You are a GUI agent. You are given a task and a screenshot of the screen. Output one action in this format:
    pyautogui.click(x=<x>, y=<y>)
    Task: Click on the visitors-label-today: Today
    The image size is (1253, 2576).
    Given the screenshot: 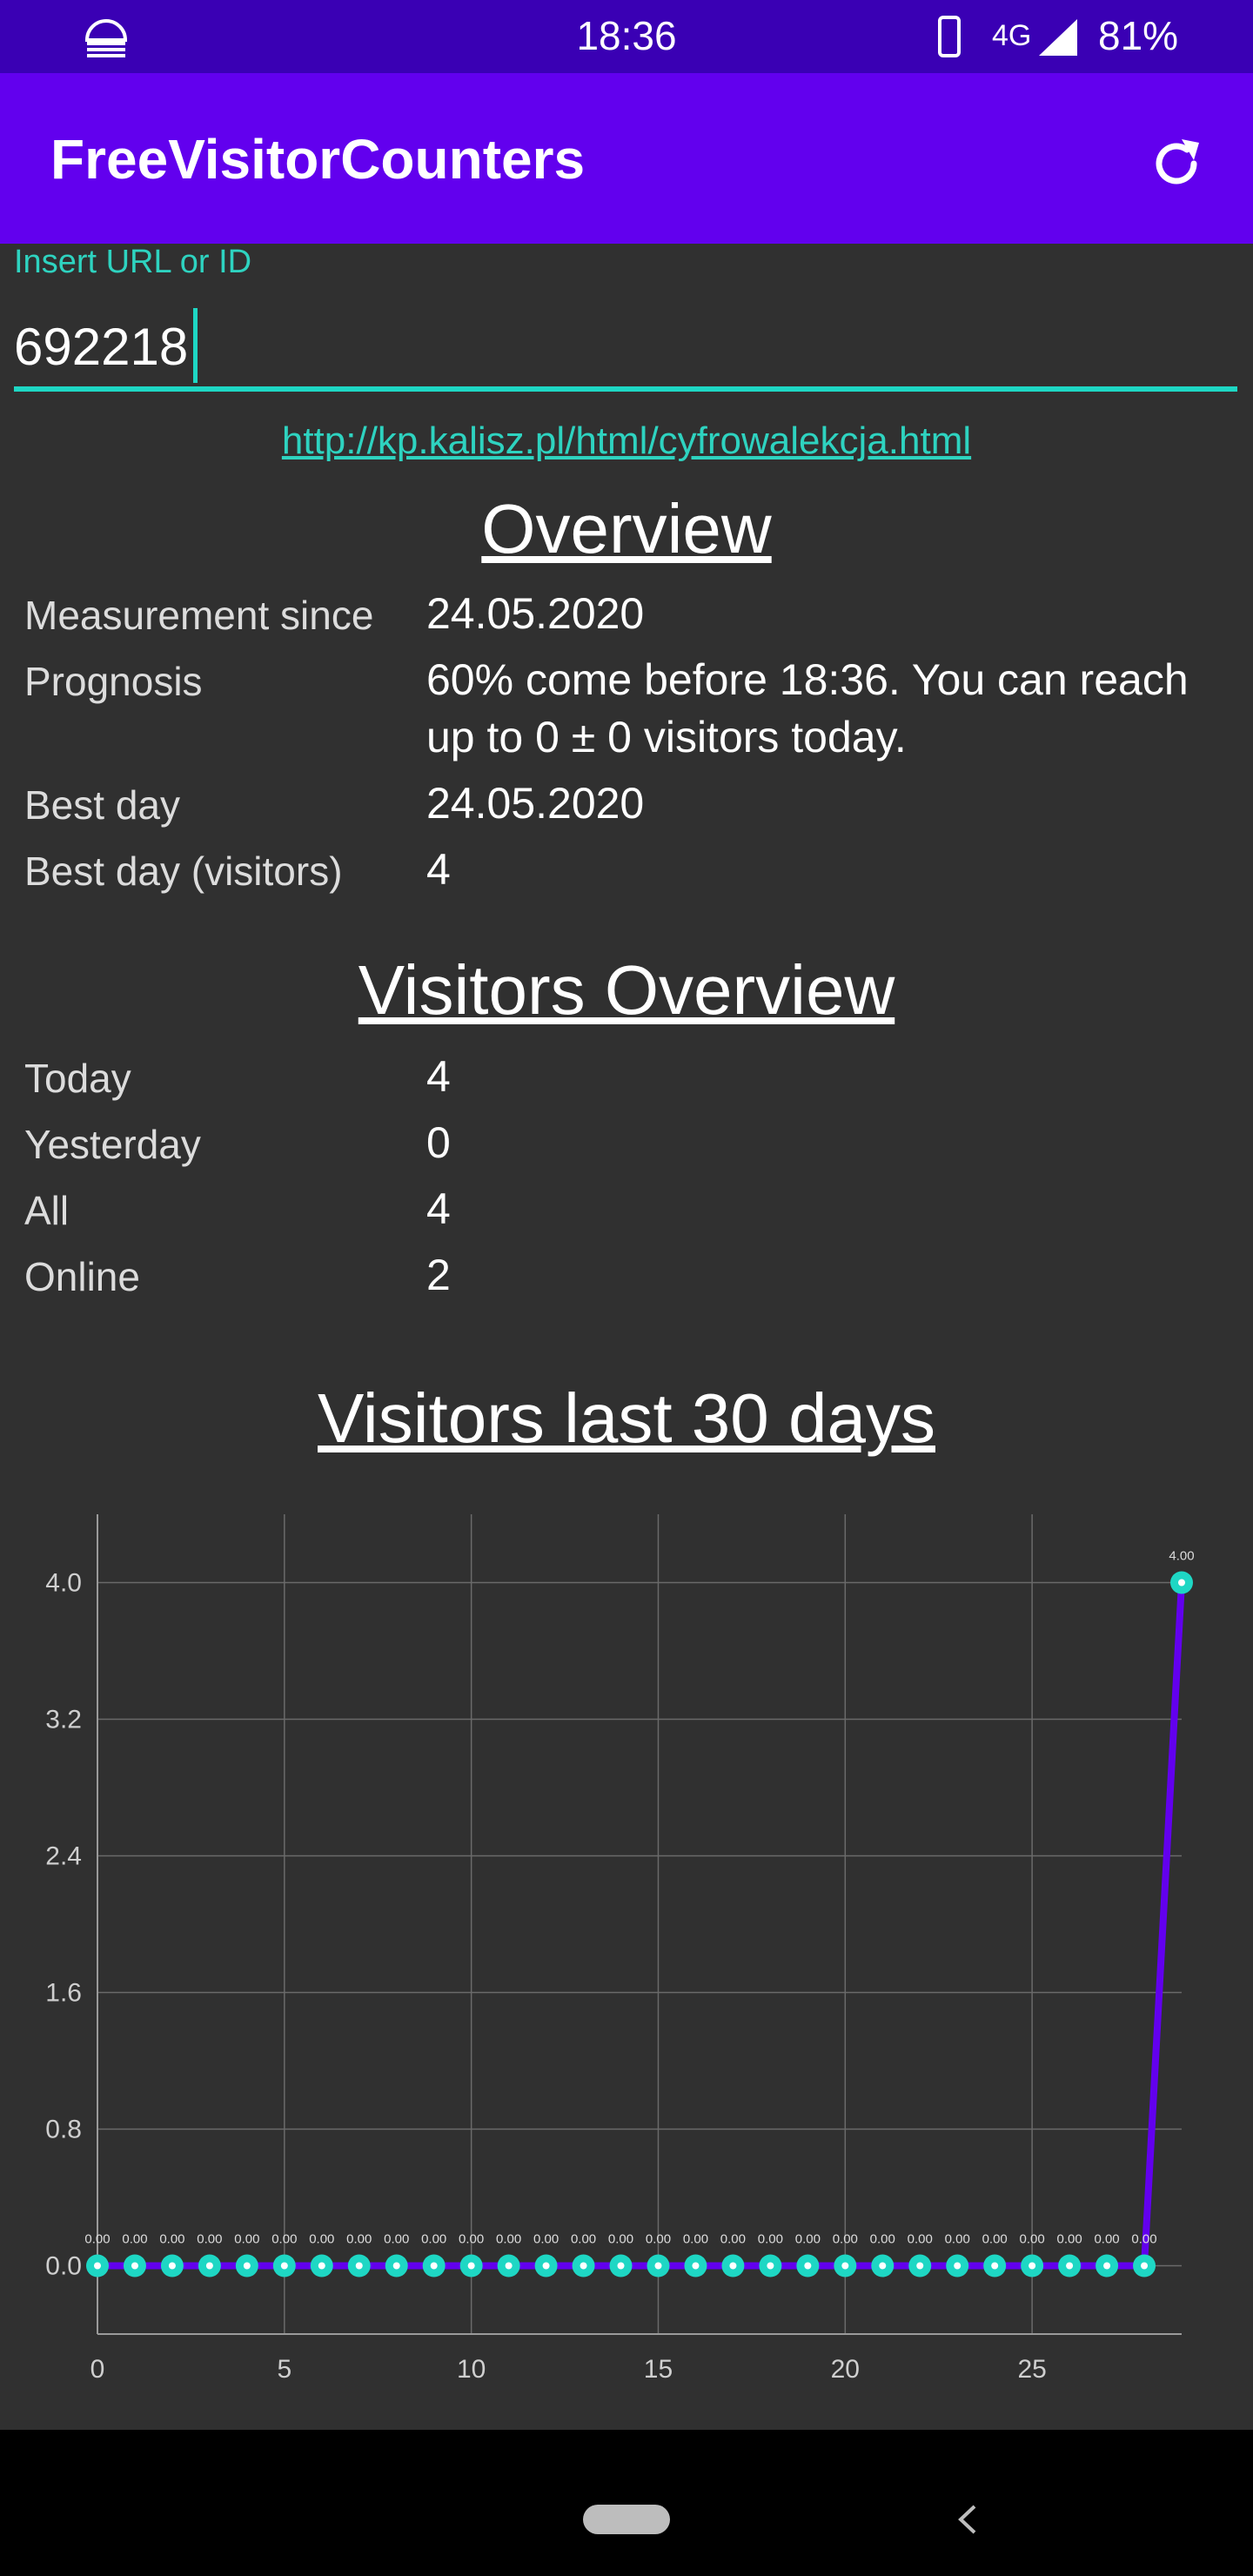 What is the action you would take?
    pyautogui.click(x=77, y=1079)
    